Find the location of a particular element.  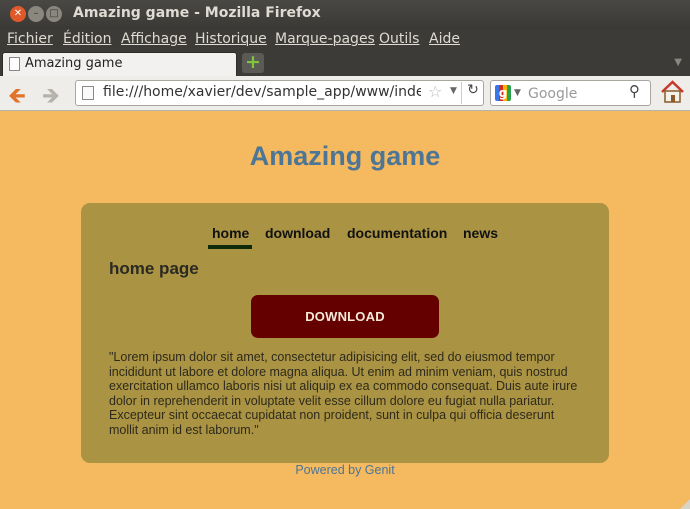

bookmark-star-icon: ☆ is located at coordinates (435, 91).